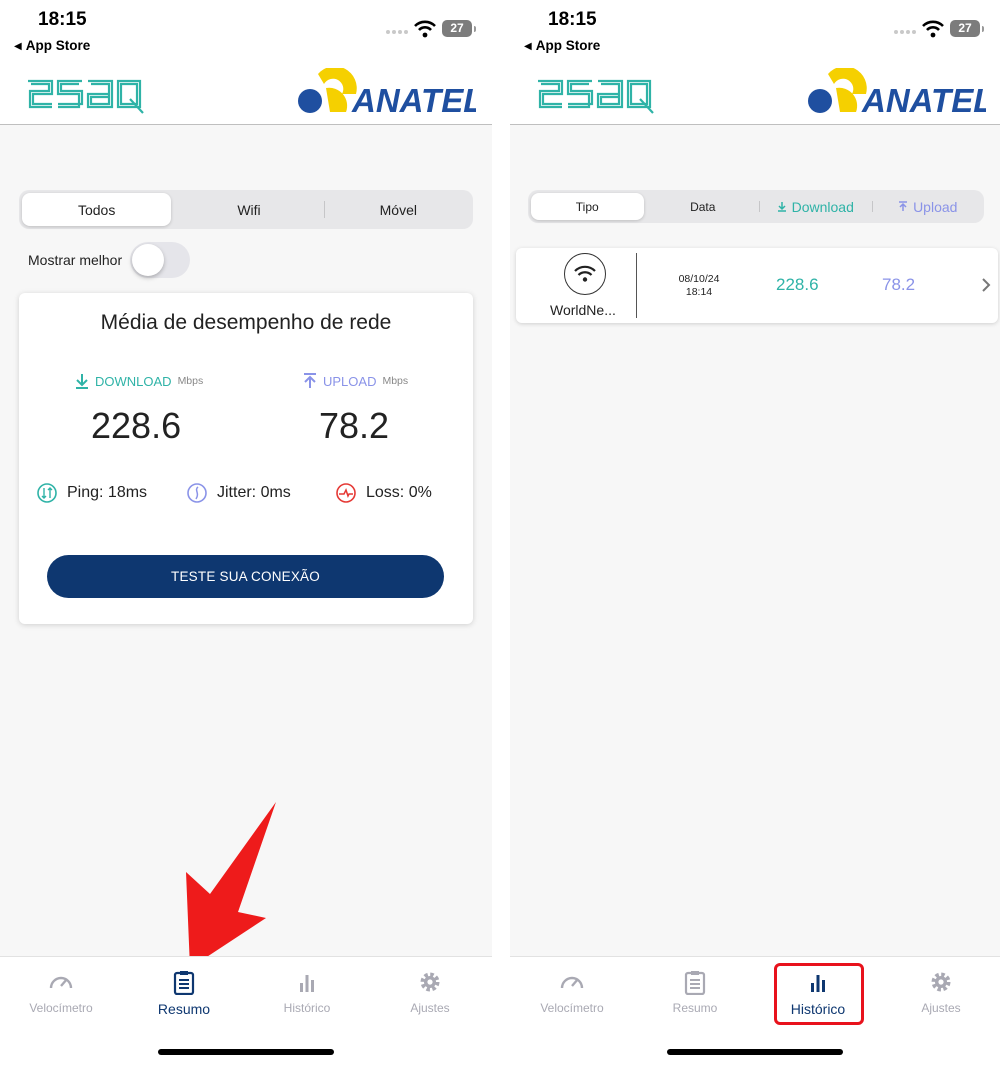  What do you see at coordinates (190, 381) in the screenshot?
I see `download-unit: Mbps` at bounding box center [190, 381].